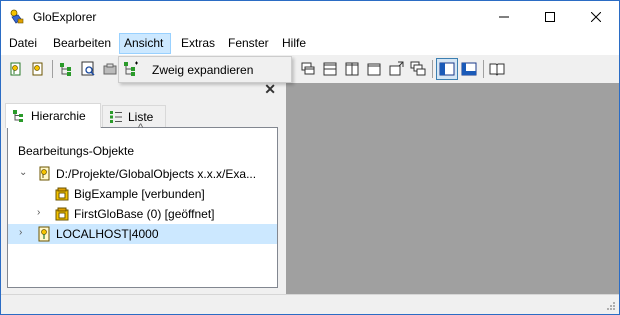 Image resolution: width=620 pixels, height=315 pixels. Describe the element at coordinates (248, 43) in the screenshot. I see `menu-fenster: Fenster` at that location.